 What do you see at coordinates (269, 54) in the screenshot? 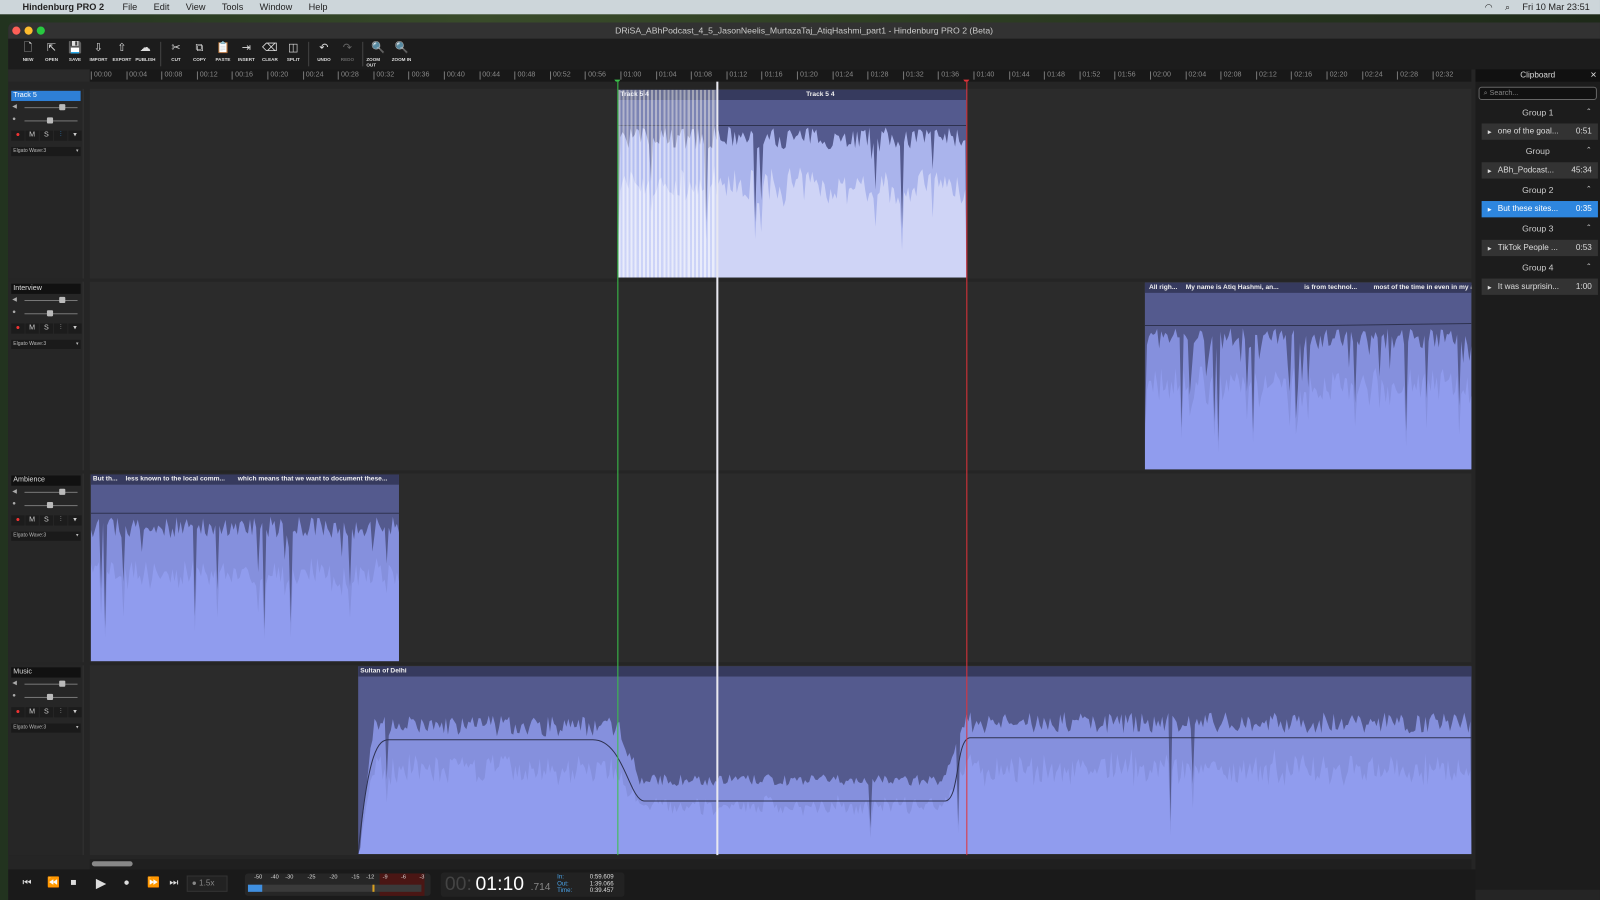
I see `clear-button: ⌫ CLEAR` at bounding box center [269, 54].